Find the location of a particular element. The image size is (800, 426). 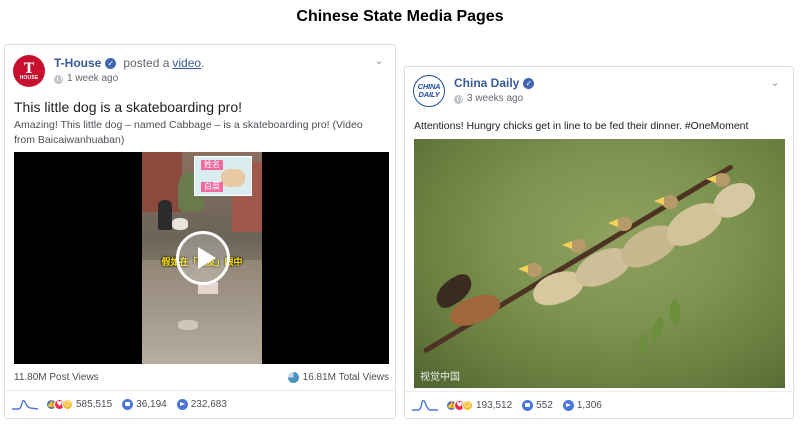

video-scene-dog-skateboard is located at coordinates (188, 325).